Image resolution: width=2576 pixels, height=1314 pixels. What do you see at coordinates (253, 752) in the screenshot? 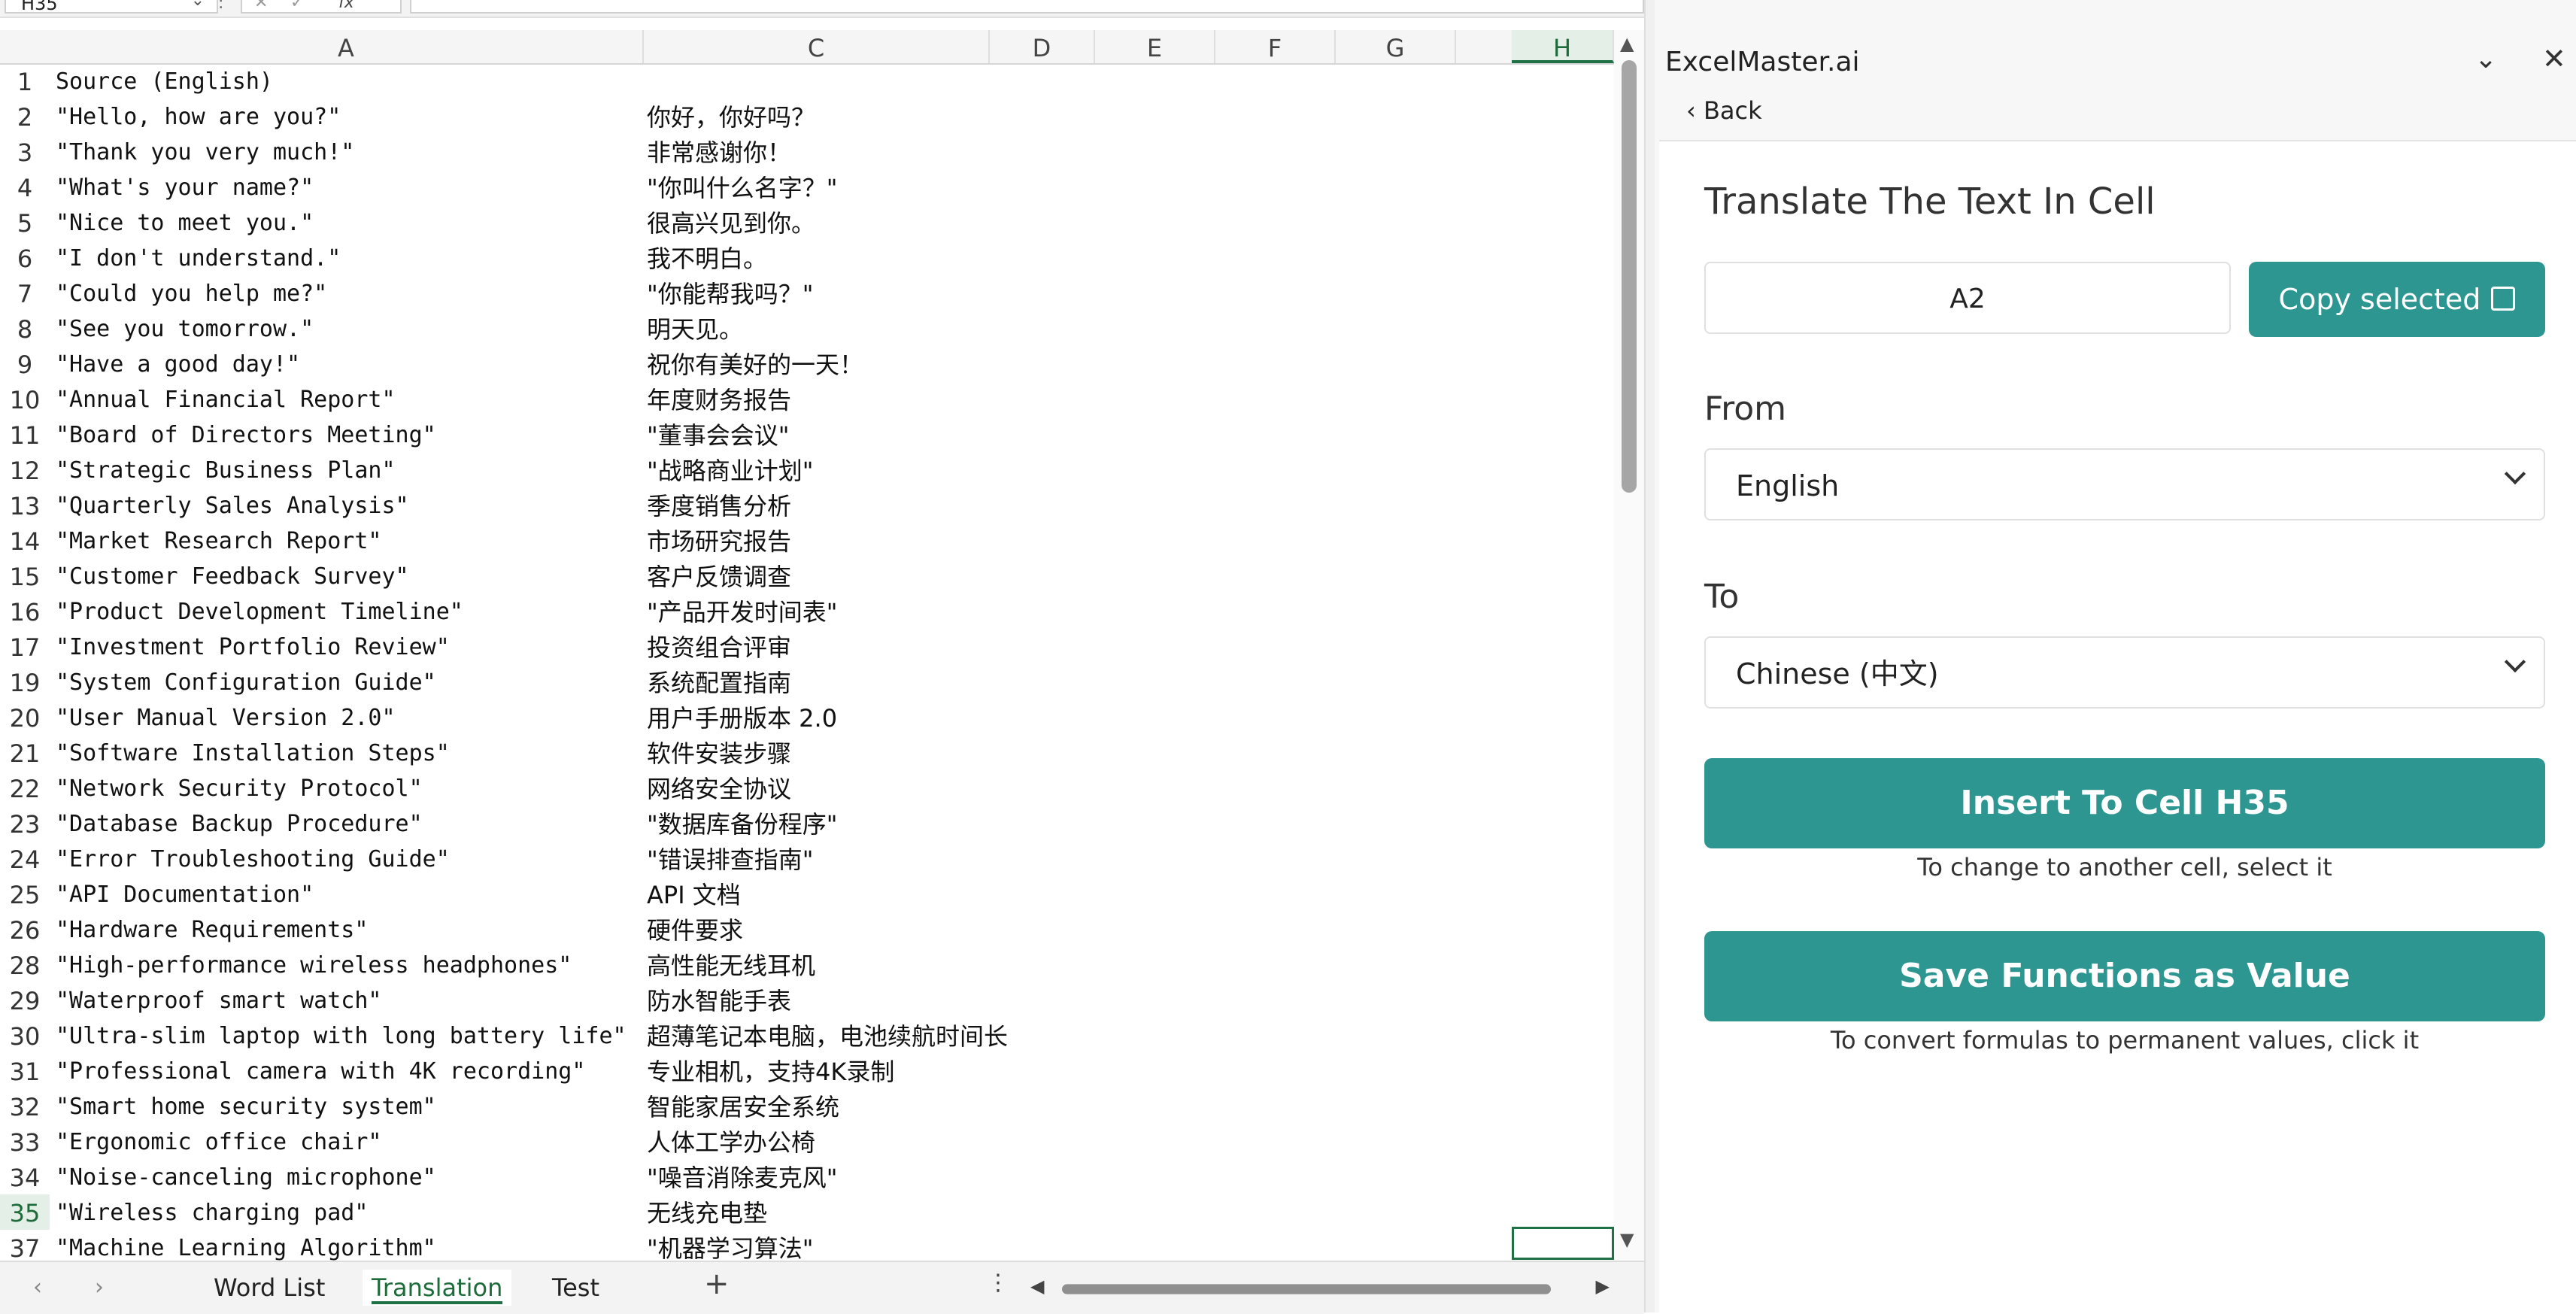
I see `cell-source-text: "Software Installation Steps"` at bounding box center [253, 752].